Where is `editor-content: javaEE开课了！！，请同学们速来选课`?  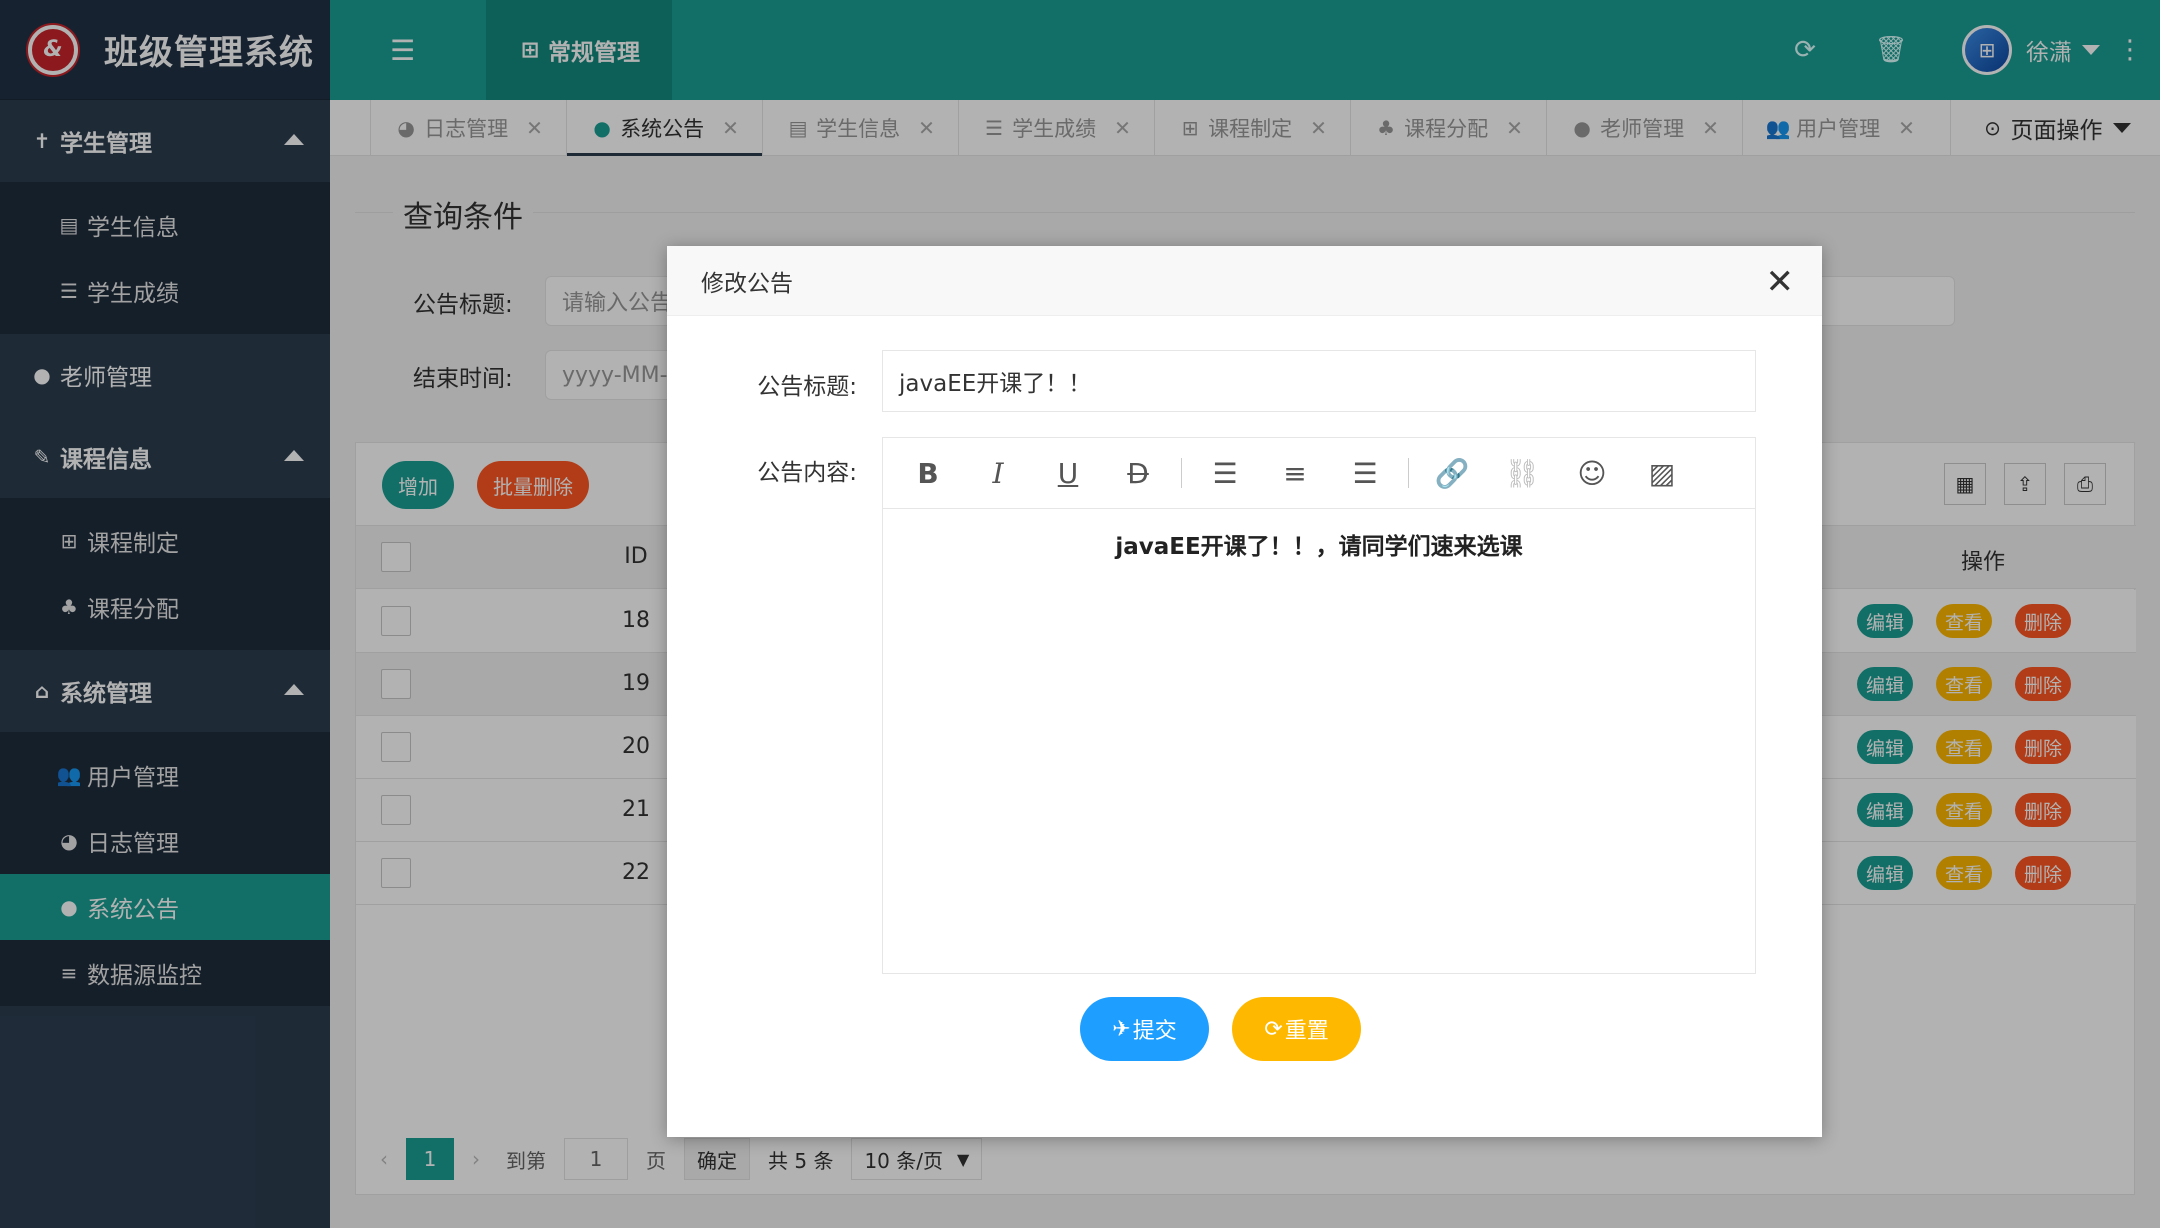 editor-content: javaEE开课了！！，请同学们速来选课 is located at coordinates (1319, 535).